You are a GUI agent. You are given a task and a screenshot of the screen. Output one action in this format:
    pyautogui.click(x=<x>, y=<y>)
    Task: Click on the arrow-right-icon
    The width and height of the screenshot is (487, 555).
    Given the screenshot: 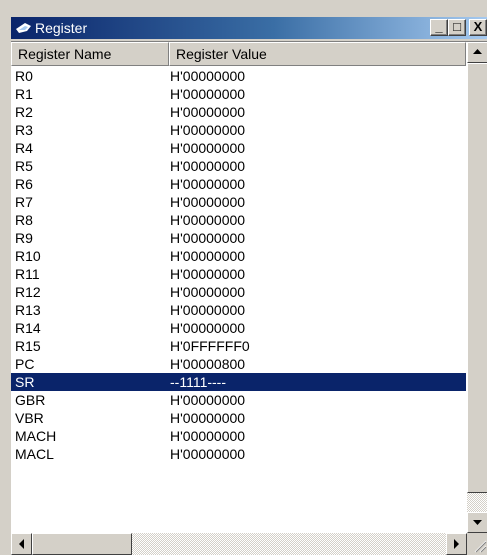 What is the action you would take?
    pyautogui.click(x=456, y=544)
    